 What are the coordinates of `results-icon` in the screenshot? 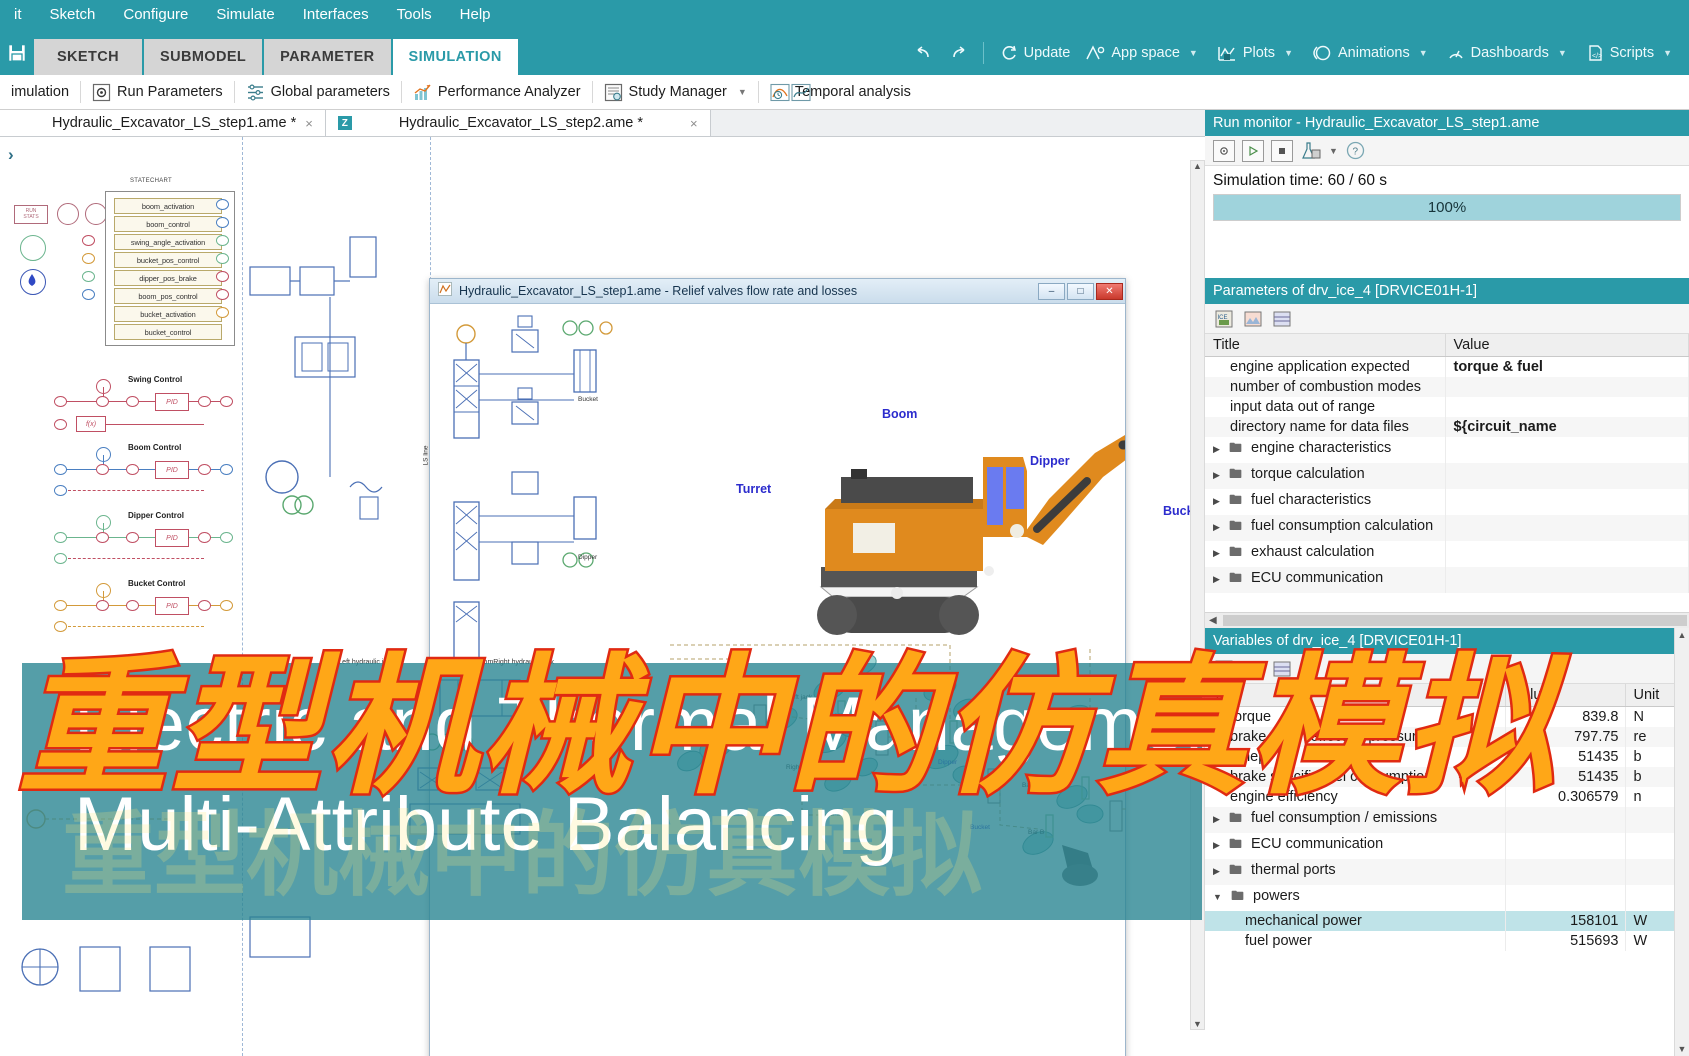 It's located at (1311, 151).